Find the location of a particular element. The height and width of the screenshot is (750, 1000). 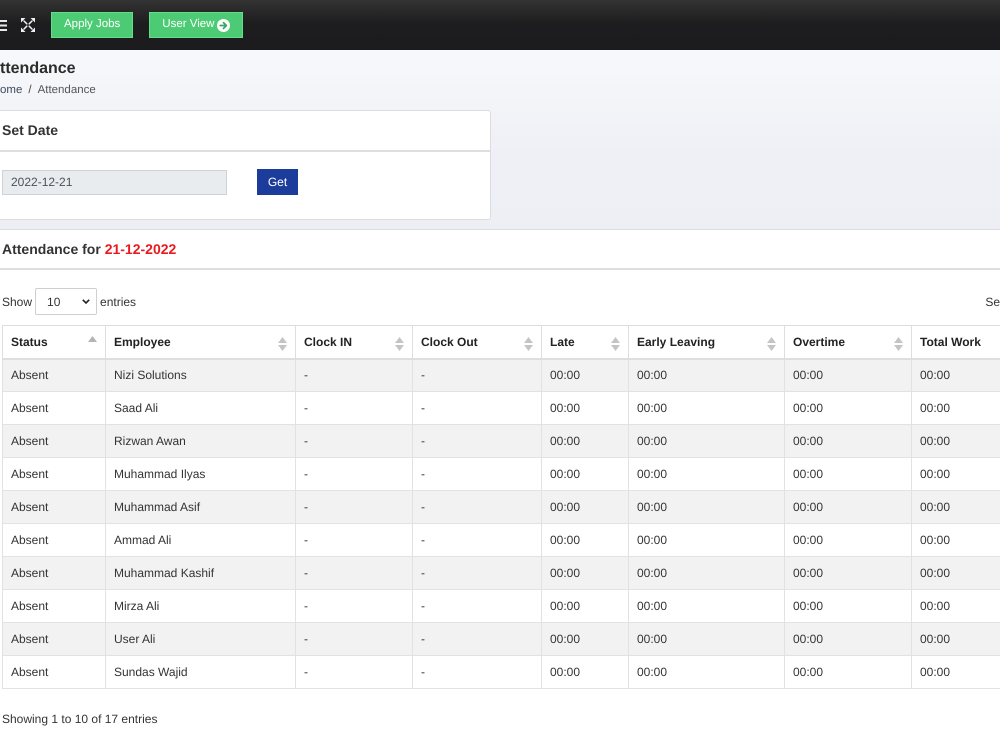

page-title: ttendance is located at coordinates (38, 69).